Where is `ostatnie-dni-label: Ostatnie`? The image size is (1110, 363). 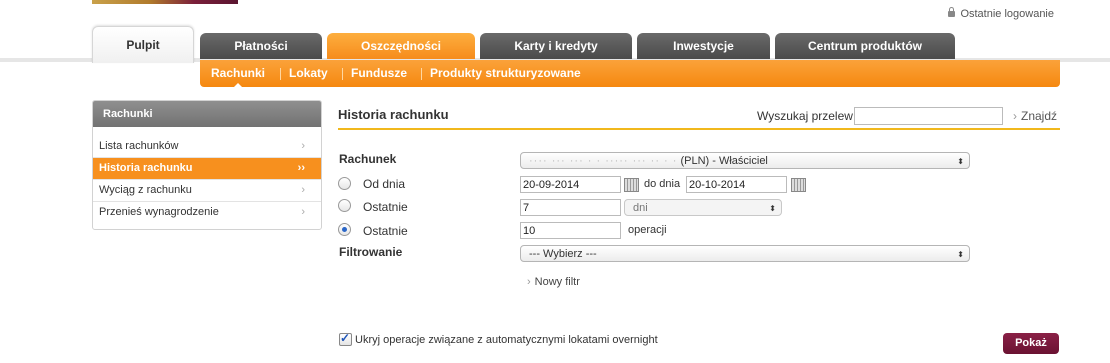
ostatnie-dni-label: Ostatnie is located at coordinates (385, 207).